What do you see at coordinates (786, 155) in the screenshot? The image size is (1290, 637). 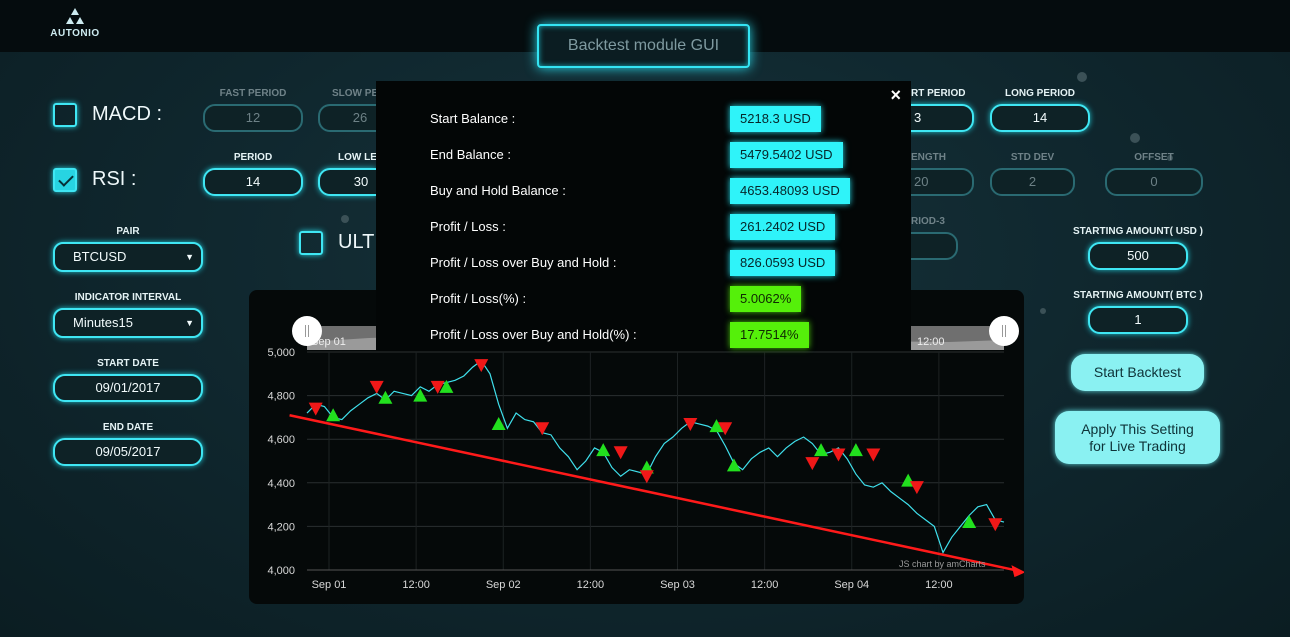 I see `result-value: 5479.5402 USD` at bounding box center [786, 155].